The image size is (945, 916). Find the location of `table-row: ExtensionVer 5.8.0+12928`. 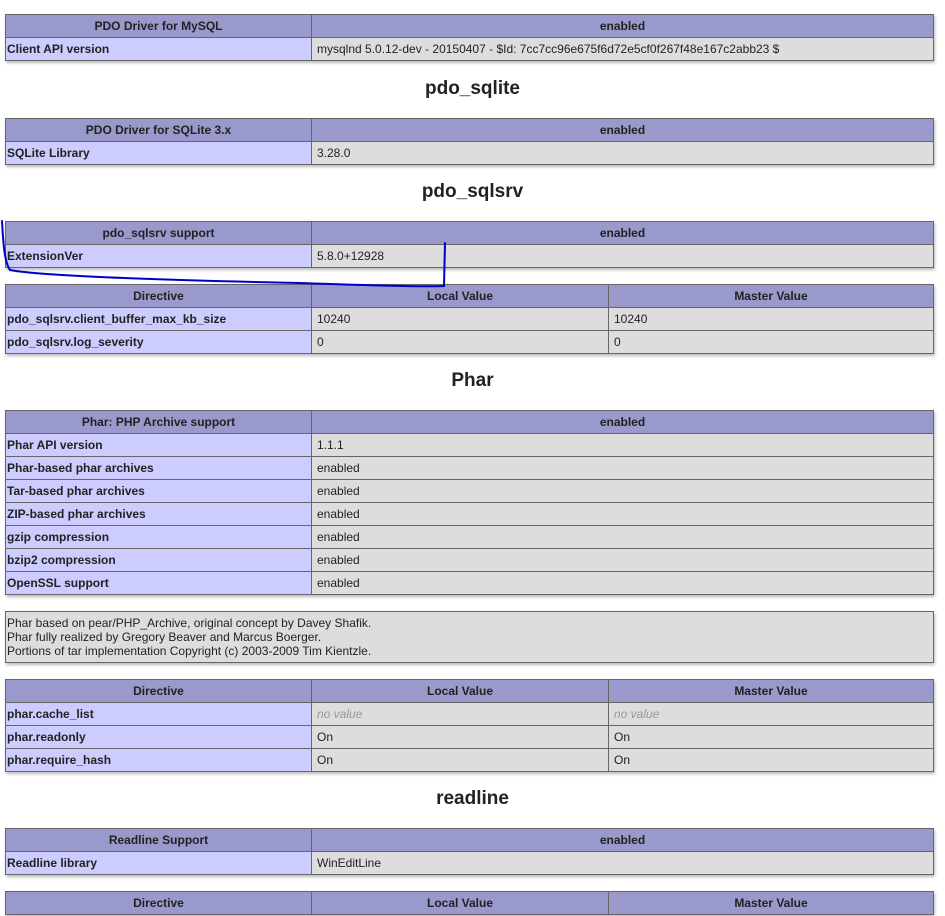

table-row: ExtensionVer 5.8.0+12928 is located at coordinates (469, 256).